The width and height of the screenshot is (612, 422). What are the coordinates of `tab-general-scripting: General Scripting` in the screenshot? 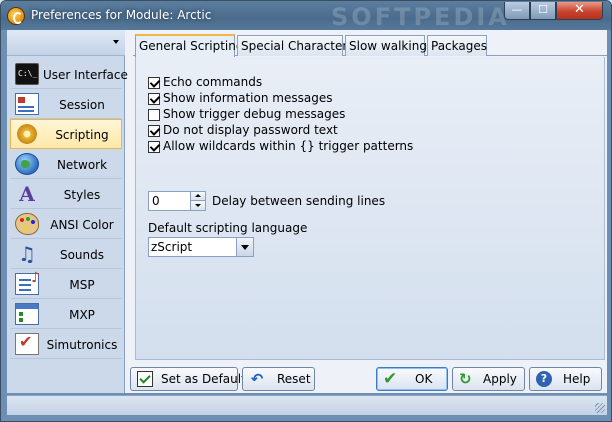 It's located at (189, 45).